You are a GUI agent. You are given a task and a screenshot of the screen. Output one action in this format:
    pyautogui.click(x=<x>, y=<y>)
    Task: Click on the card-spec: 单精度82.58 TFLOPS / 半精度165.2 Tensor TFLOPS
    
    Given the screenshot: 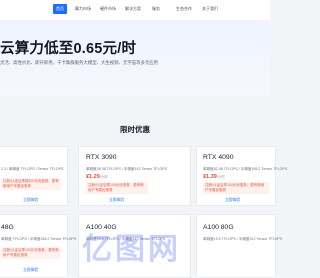 What is the action you would take?
    pyautogui.click(x=245, y=169)
    